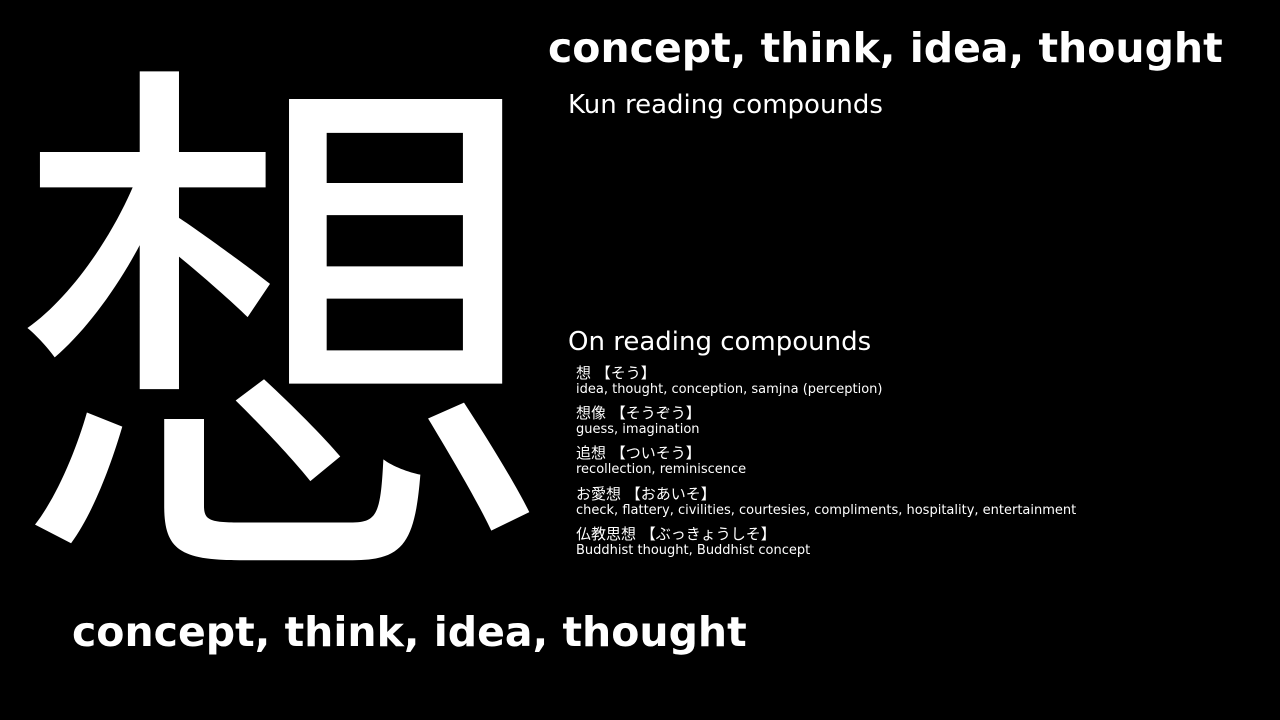 The width and height of the screenshot is (1280, 720). Describe the element at coordinates (638, 413) in the screenshot. I see `compound-word: 想像 【そうぞう】` at that location.